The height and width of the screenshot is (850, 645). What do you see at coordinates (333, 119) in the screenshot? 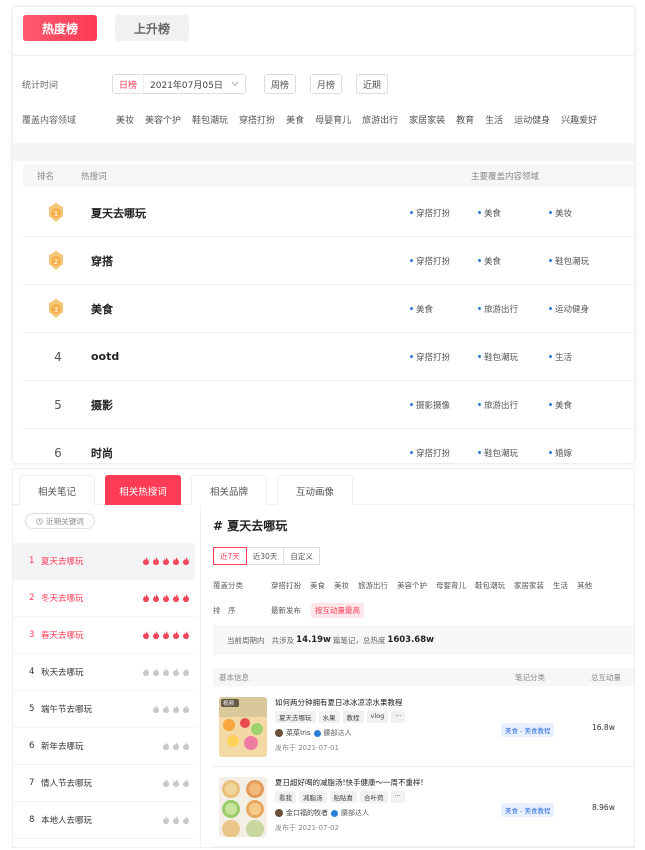
I see `domain-option: 母婴育儿` at bounding box center [333, 119].